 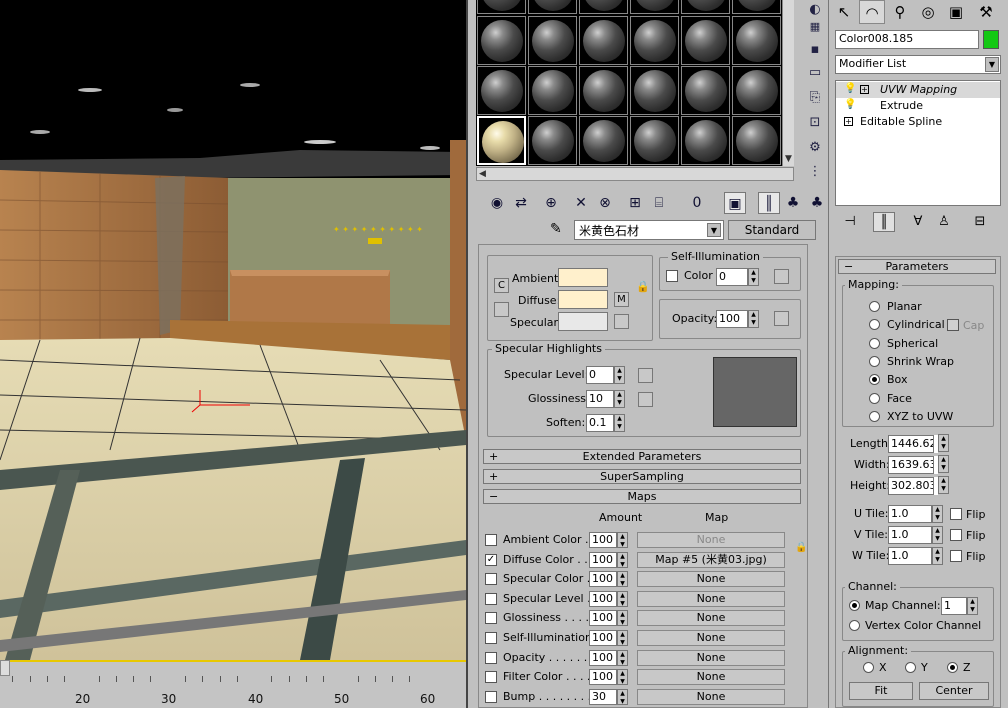 What do you see at coordinates (501, 309) in the screenshot?
I see `lock-diffuse-specular-button` at bounding box center [501, 309].